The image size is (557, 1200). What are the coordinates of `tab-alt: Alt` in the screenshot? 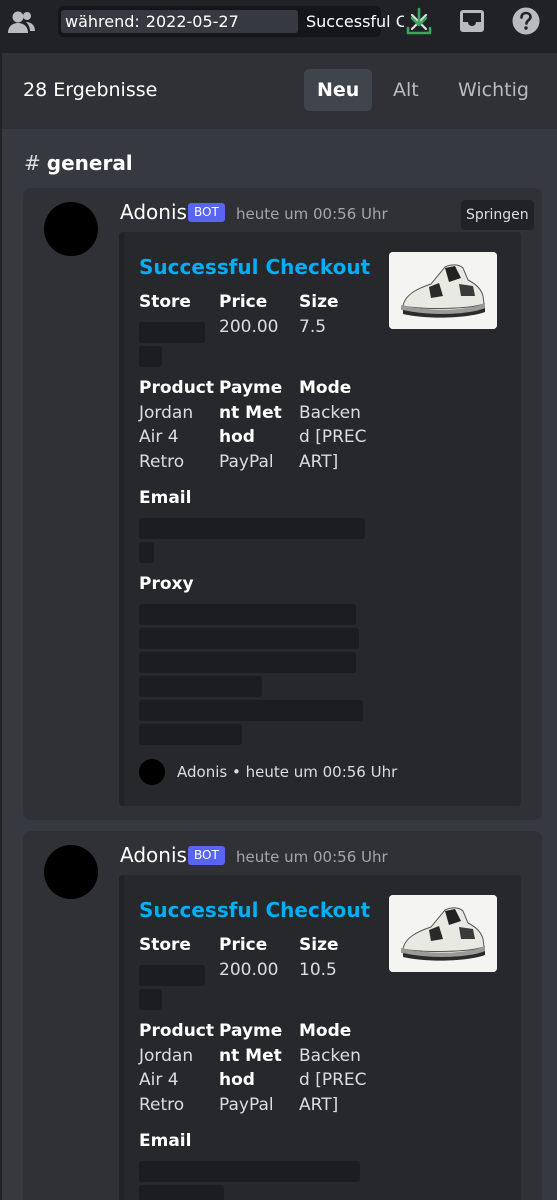 It's located at (406, 90).